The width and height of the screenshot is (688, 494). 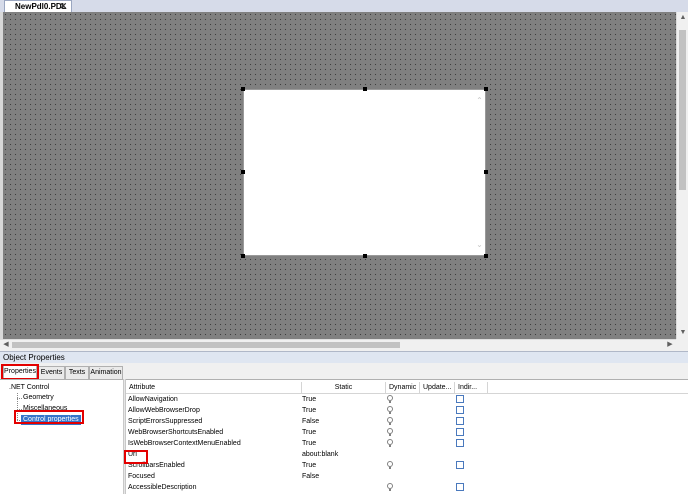 I want to click on attribute-name: Url, so click(x=132, y=454).